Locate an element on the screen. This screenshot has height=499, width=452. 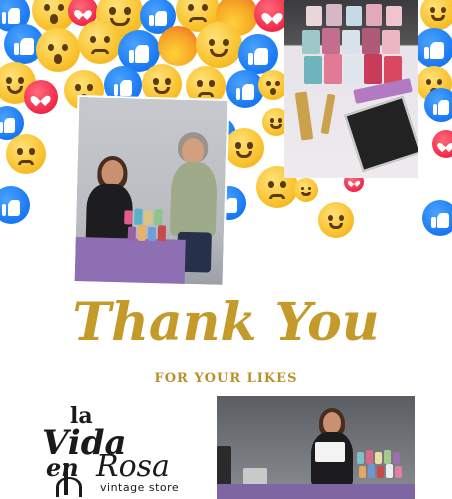
paper-sign is located at coordinates (330, 452).